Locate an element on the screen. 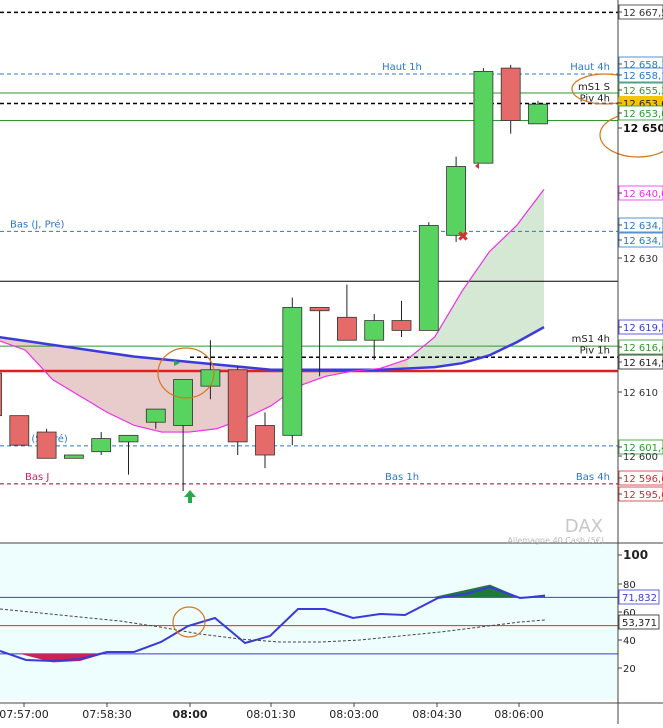 Image resolution: width=663 pixels, height=728 pixels. price-tick-label: 12 640,0 is located at coordinates (643, 194).